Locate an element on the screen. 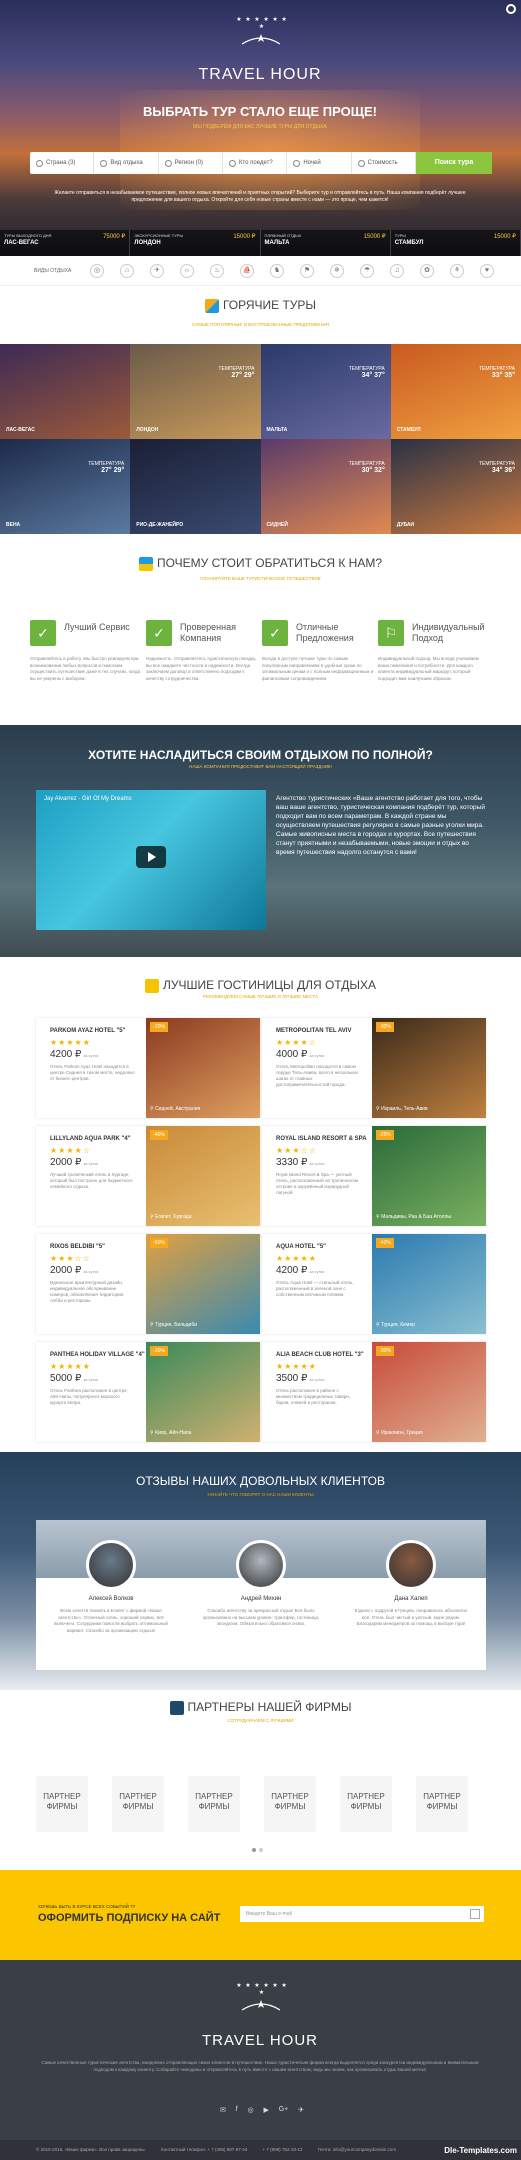 Image resolution: width=521 pixels, height=2160 pixels. social-icon: ◎ is located at coordinates (251, 2110).